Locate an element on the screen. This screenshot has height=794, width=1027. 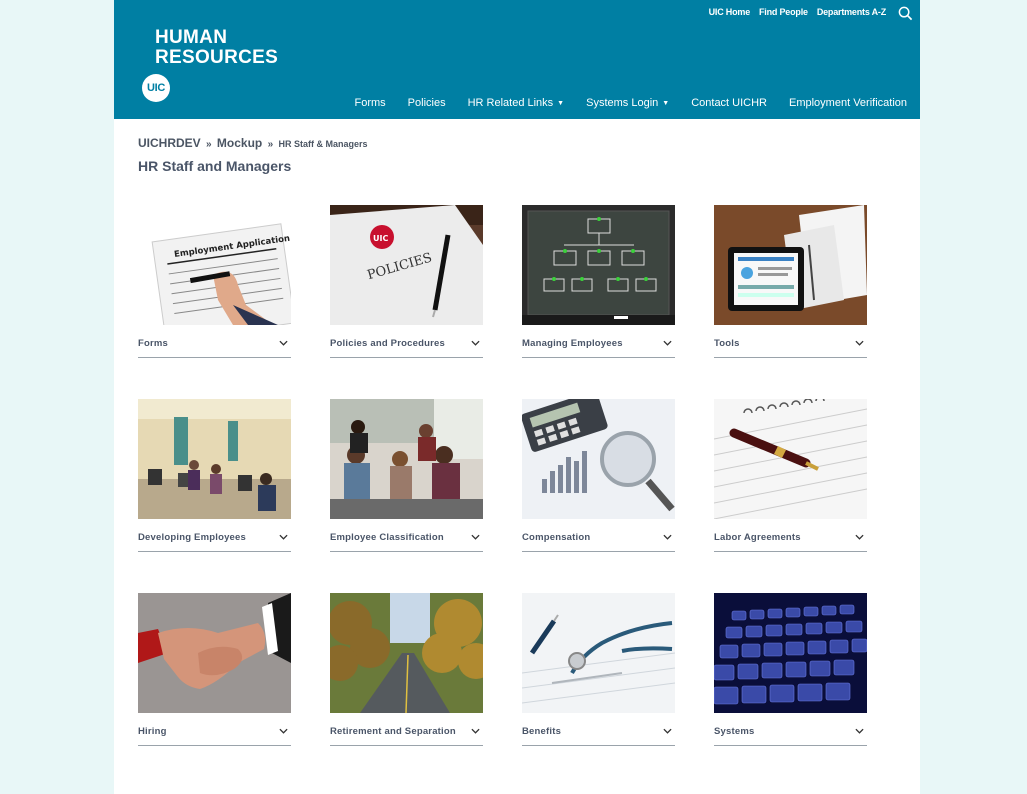
hr-logo: HUMAN RESOURCES is located at coordinates (216, 48).